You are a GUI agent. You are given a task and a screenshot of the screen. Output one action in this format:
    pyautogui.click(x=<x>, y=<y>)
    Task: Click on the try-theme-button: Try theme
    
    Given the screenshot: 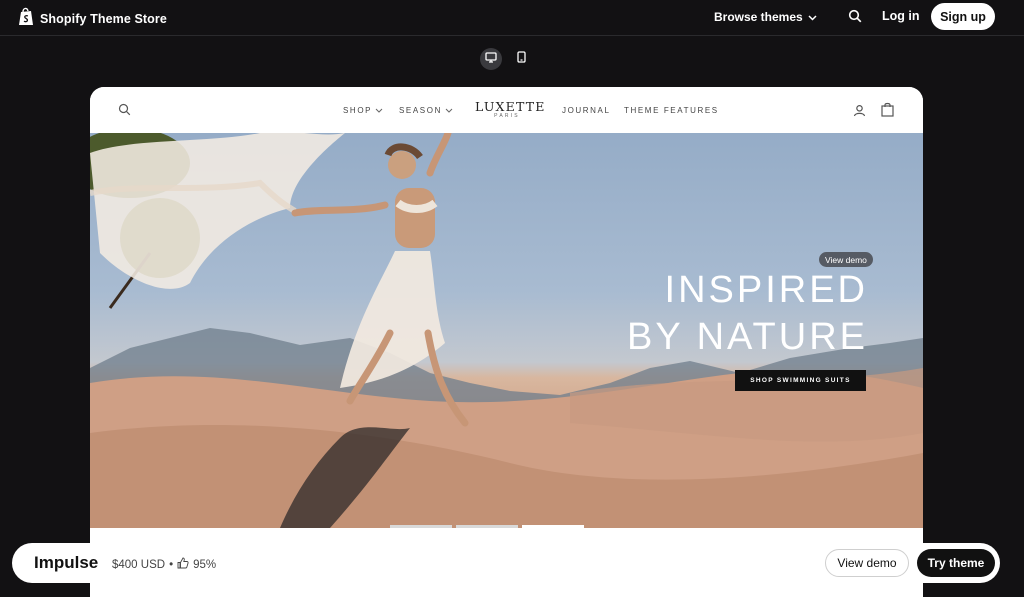 What is the action you would take?
    pyautogui.click(x=956, y=563)
    